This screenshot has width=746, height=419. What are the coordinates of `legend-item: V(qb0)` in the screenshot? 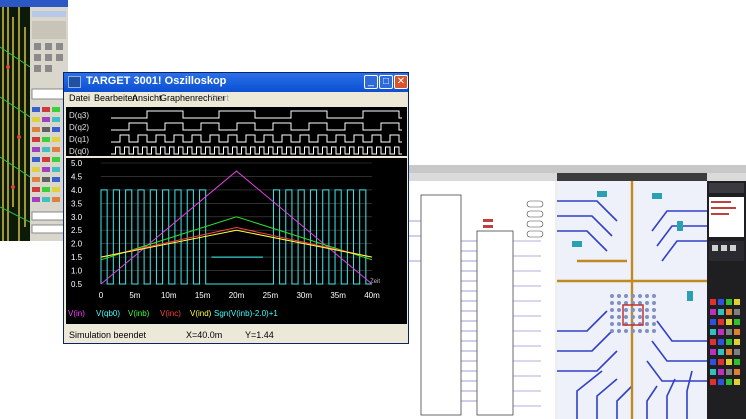 It's located at (108, 313).